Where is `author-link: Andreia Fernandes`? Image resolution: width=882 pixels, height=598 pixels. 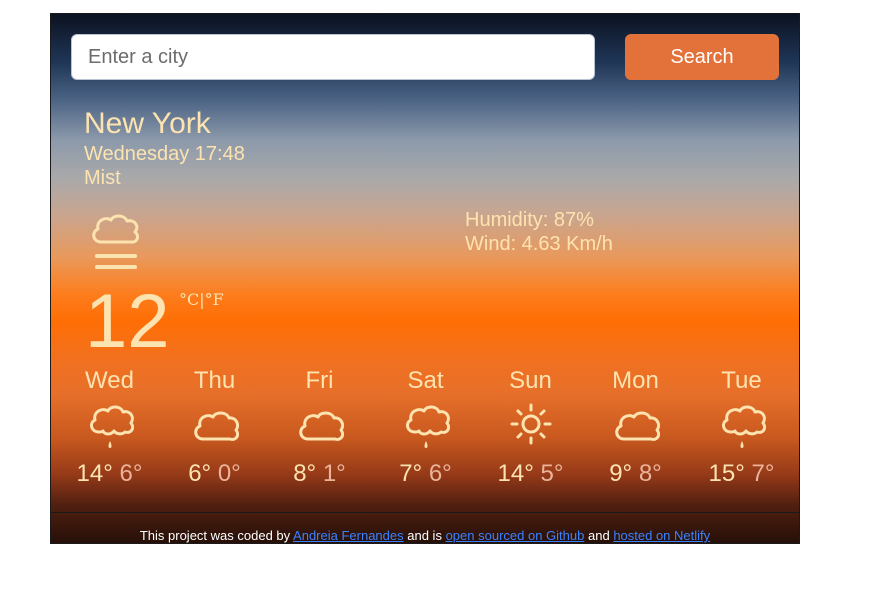
author-link: Andreia Fernandes is located at coordinates (348, 535).